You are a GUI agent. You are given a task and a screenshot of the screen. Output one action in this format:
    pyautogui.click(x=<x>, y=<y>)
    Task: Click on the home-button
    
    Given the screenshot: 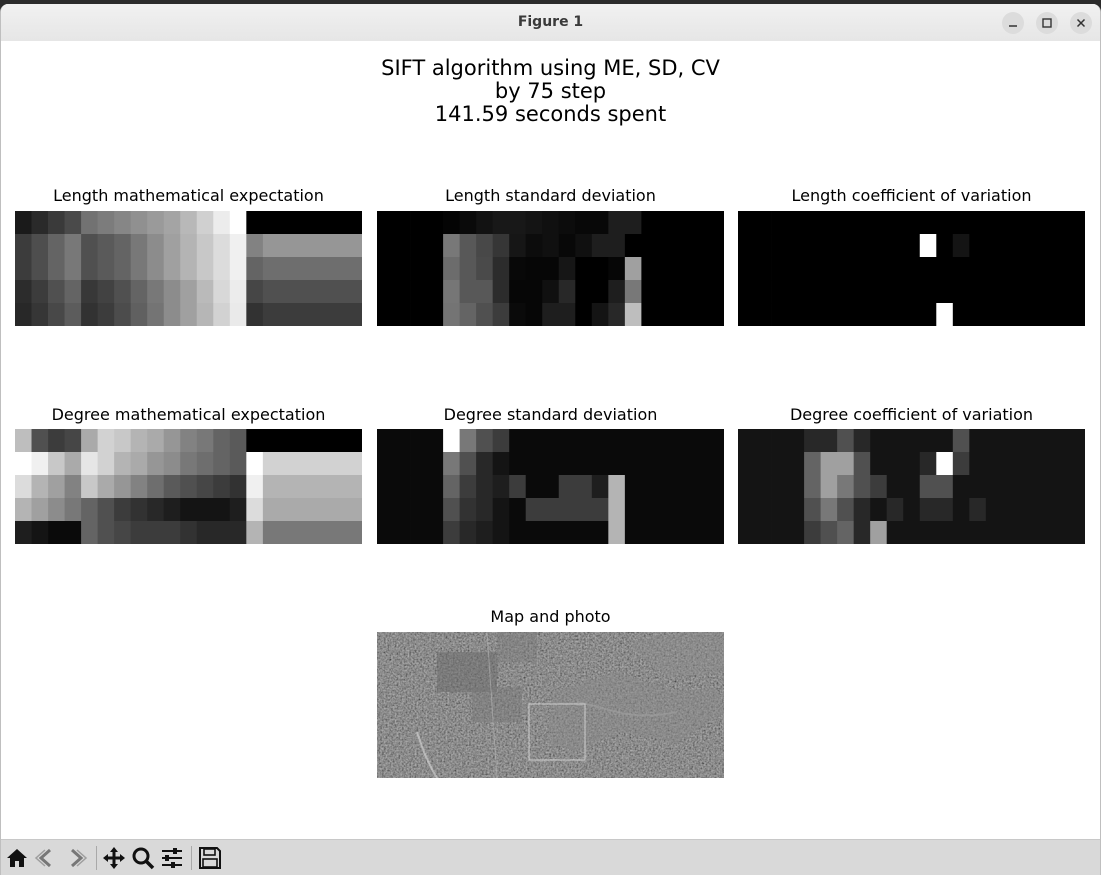 What is the action you would take?
    pyautogui.click(x=17, y=858)
    